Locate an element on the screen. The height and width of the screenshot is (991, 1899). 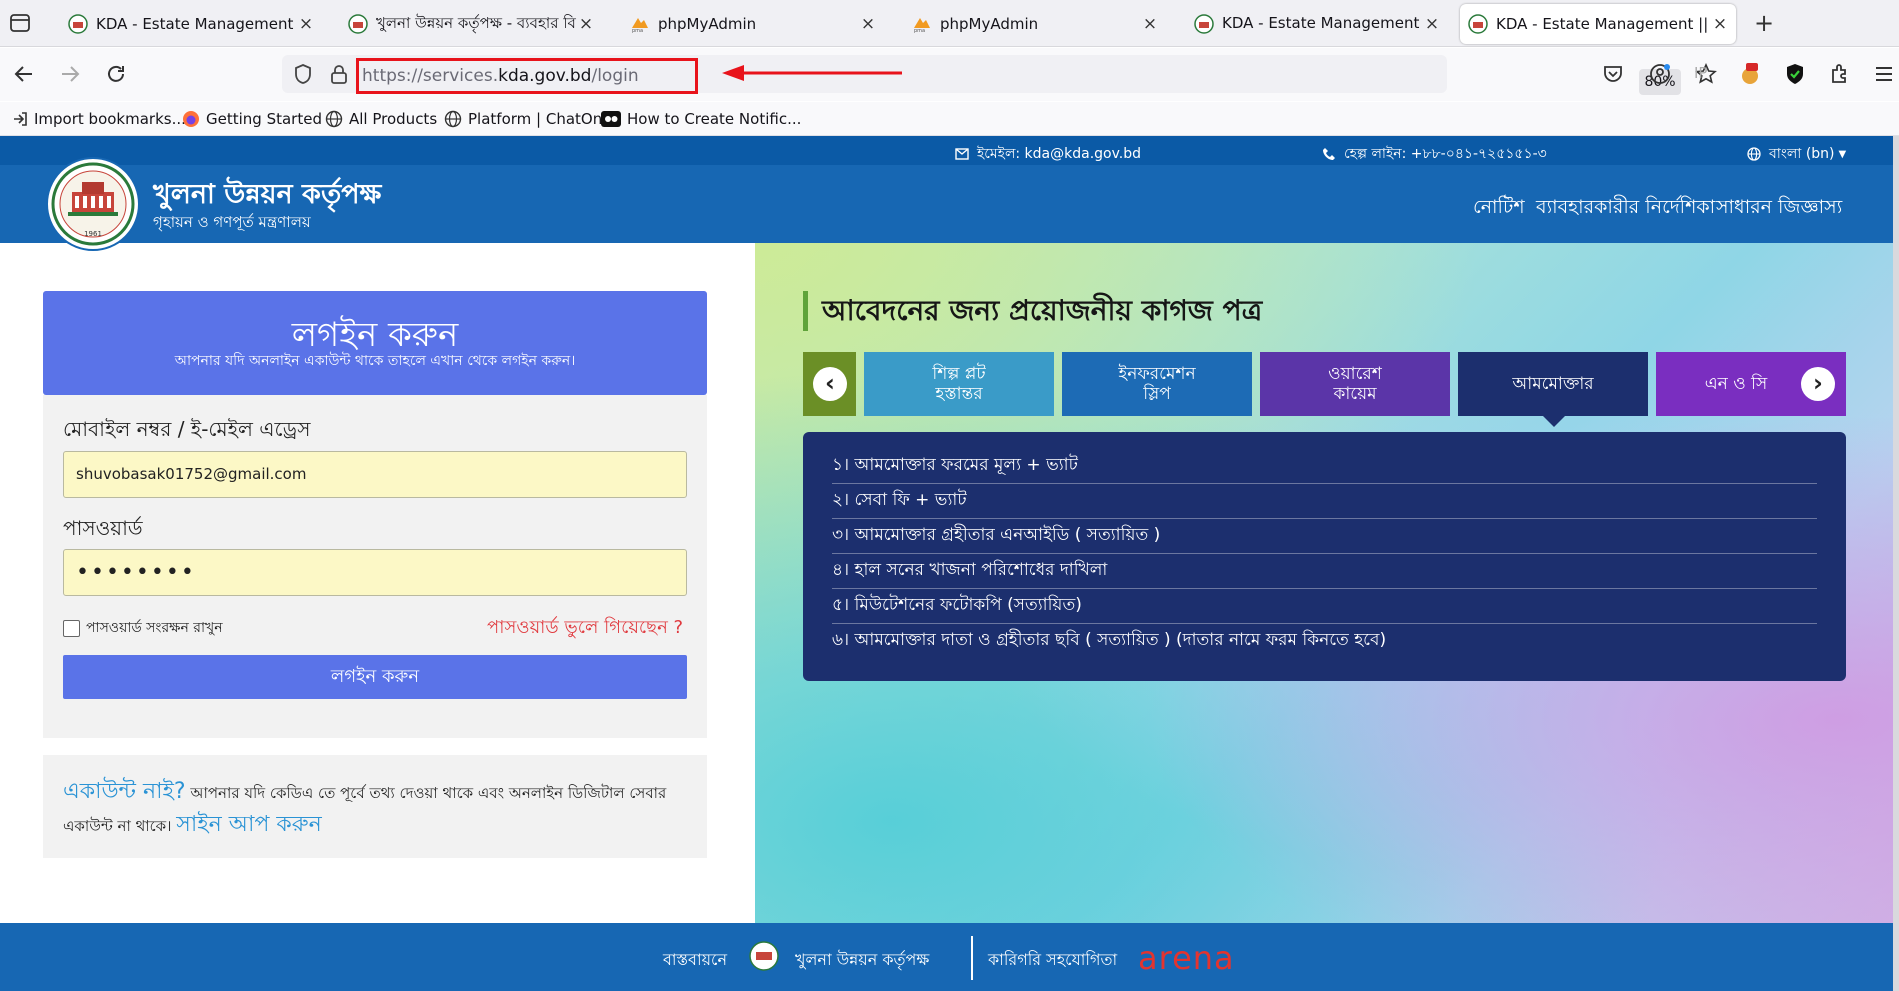
arena-logo: arena is located at coordinates (1186, 958).